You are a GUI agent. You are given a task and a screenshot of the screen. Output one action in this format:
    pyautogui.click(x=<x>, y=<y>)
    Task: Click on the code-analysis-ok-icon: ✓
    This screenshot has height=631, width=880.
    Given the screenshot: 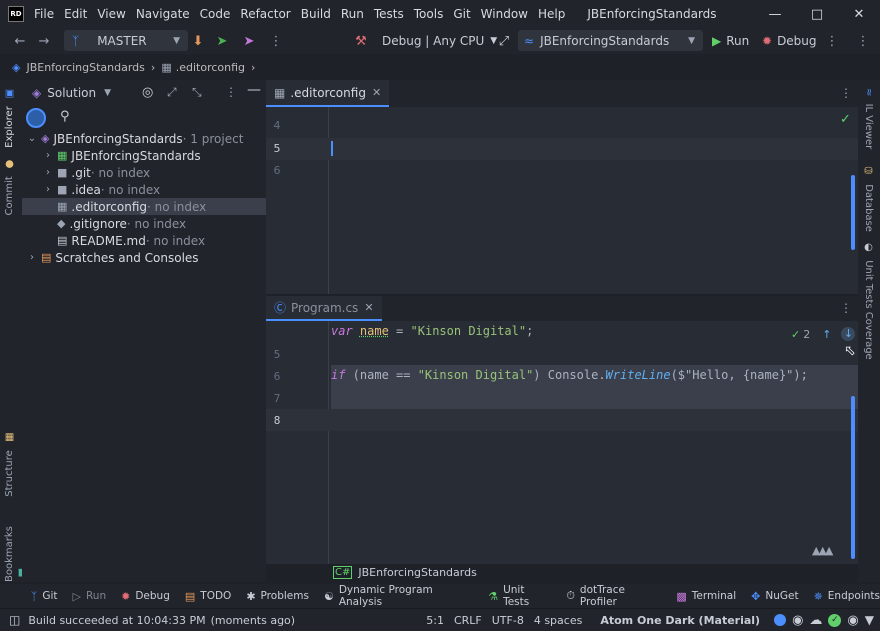 What is the action you would take?
    pyautogui.click(x=835, y=620)
    